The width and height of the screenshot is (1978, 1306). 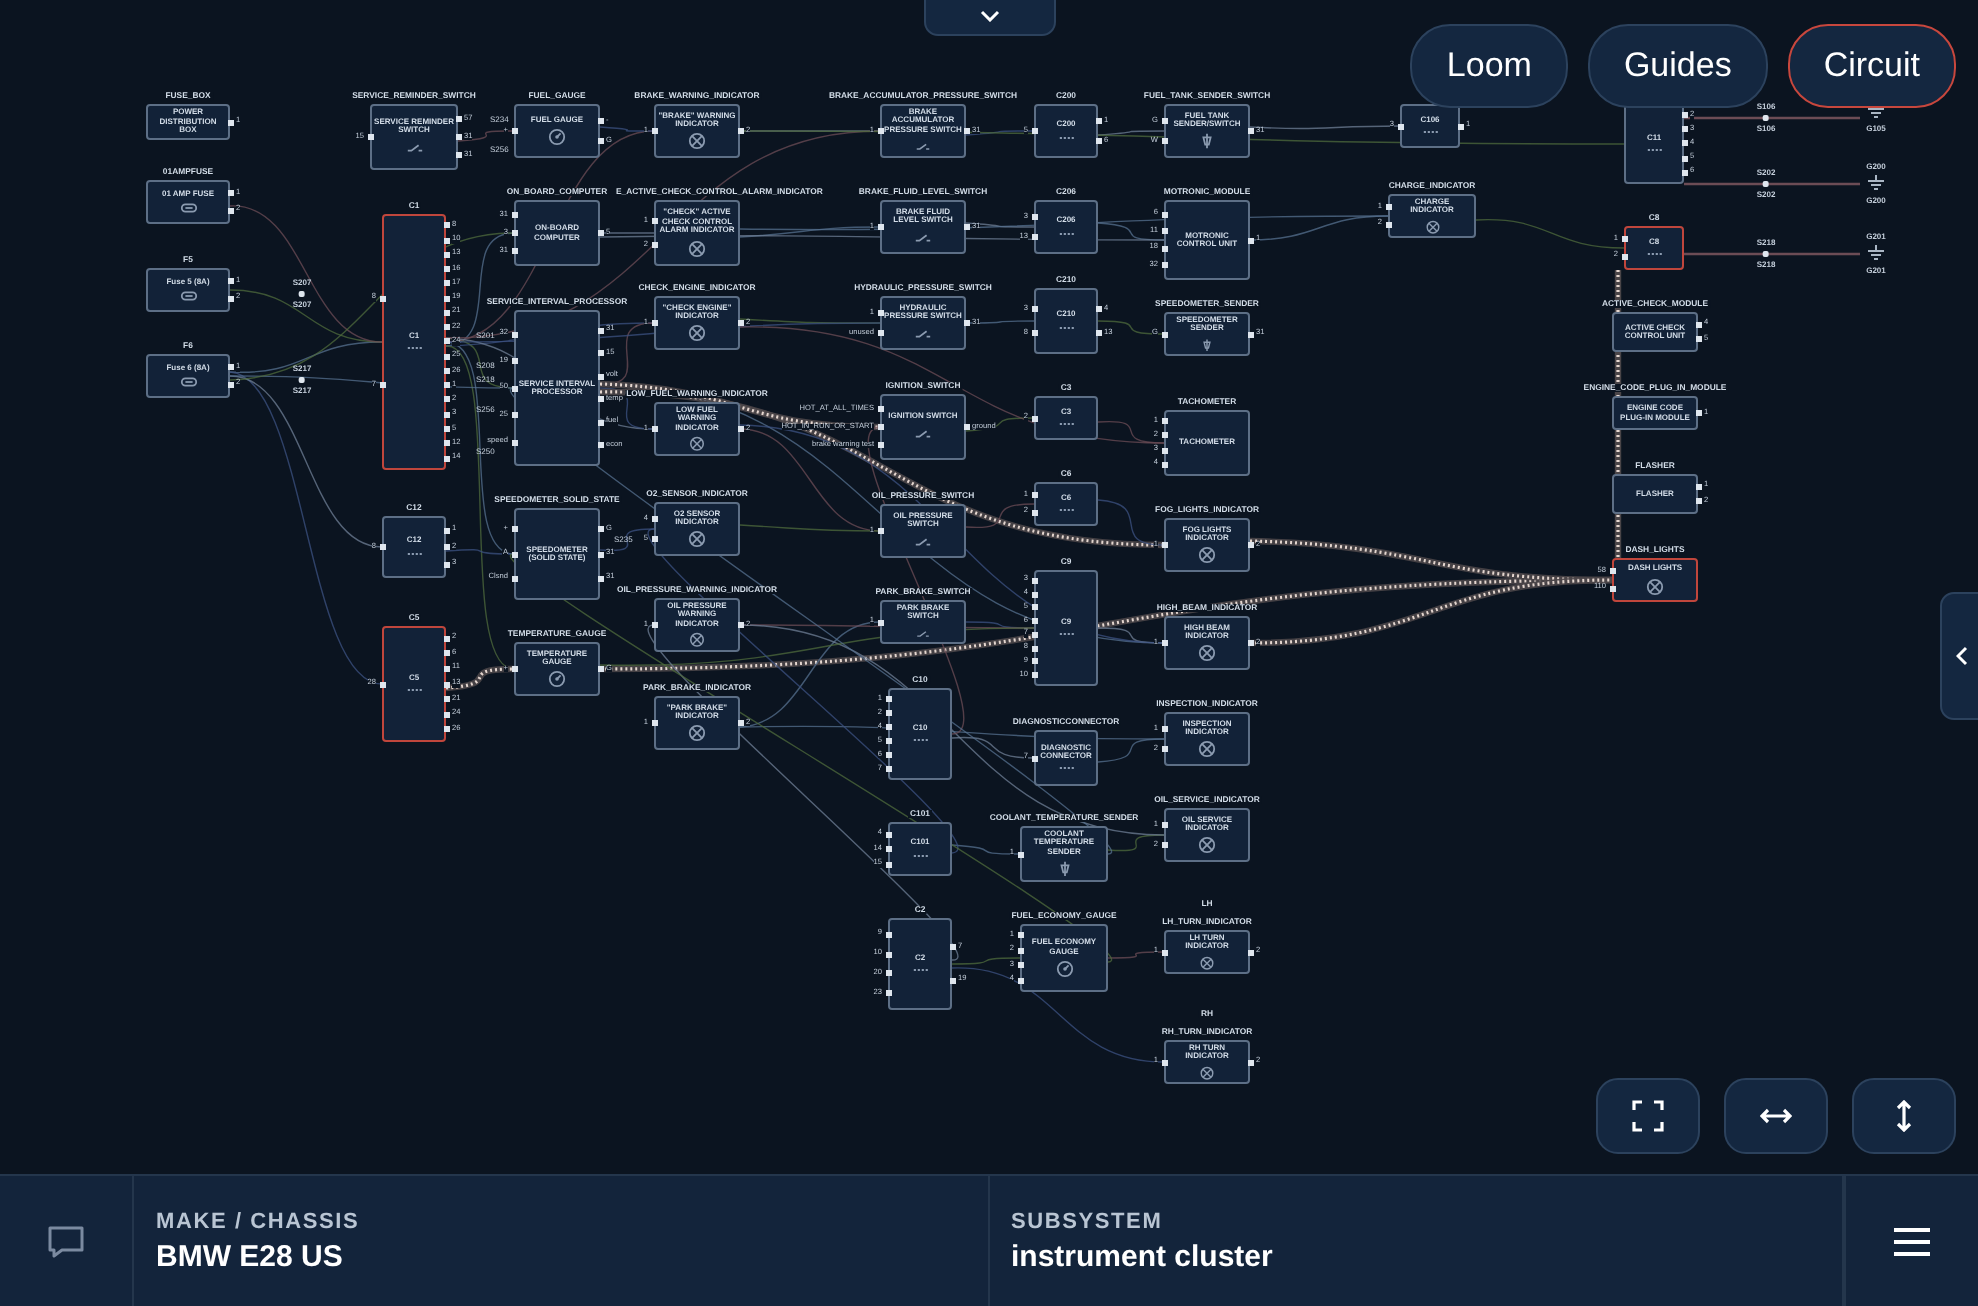 What do you see at coordinates (1207, 141) in the screenshot?
I see `sensor-icon` at bounding box center [1207, 141].